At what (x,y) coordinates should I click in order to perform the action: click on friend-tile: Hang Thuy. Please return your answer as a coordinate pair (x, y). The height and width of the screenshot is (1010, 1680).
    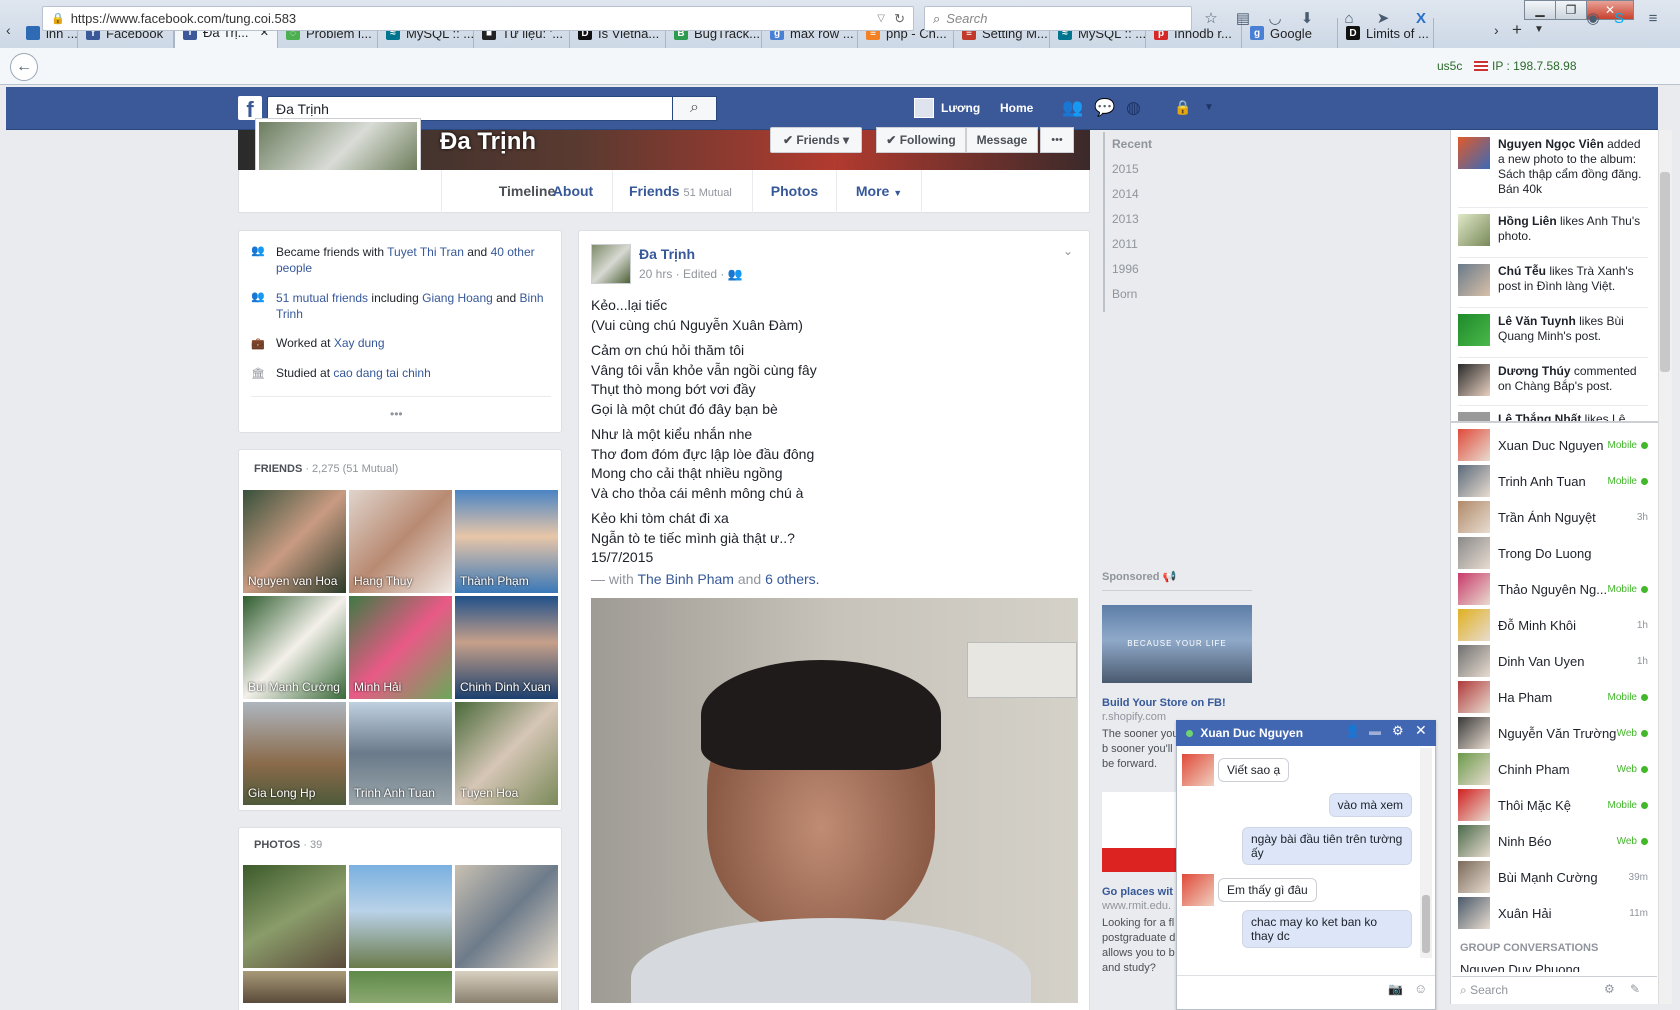
    Looking at the image, I should click on (400, 541).